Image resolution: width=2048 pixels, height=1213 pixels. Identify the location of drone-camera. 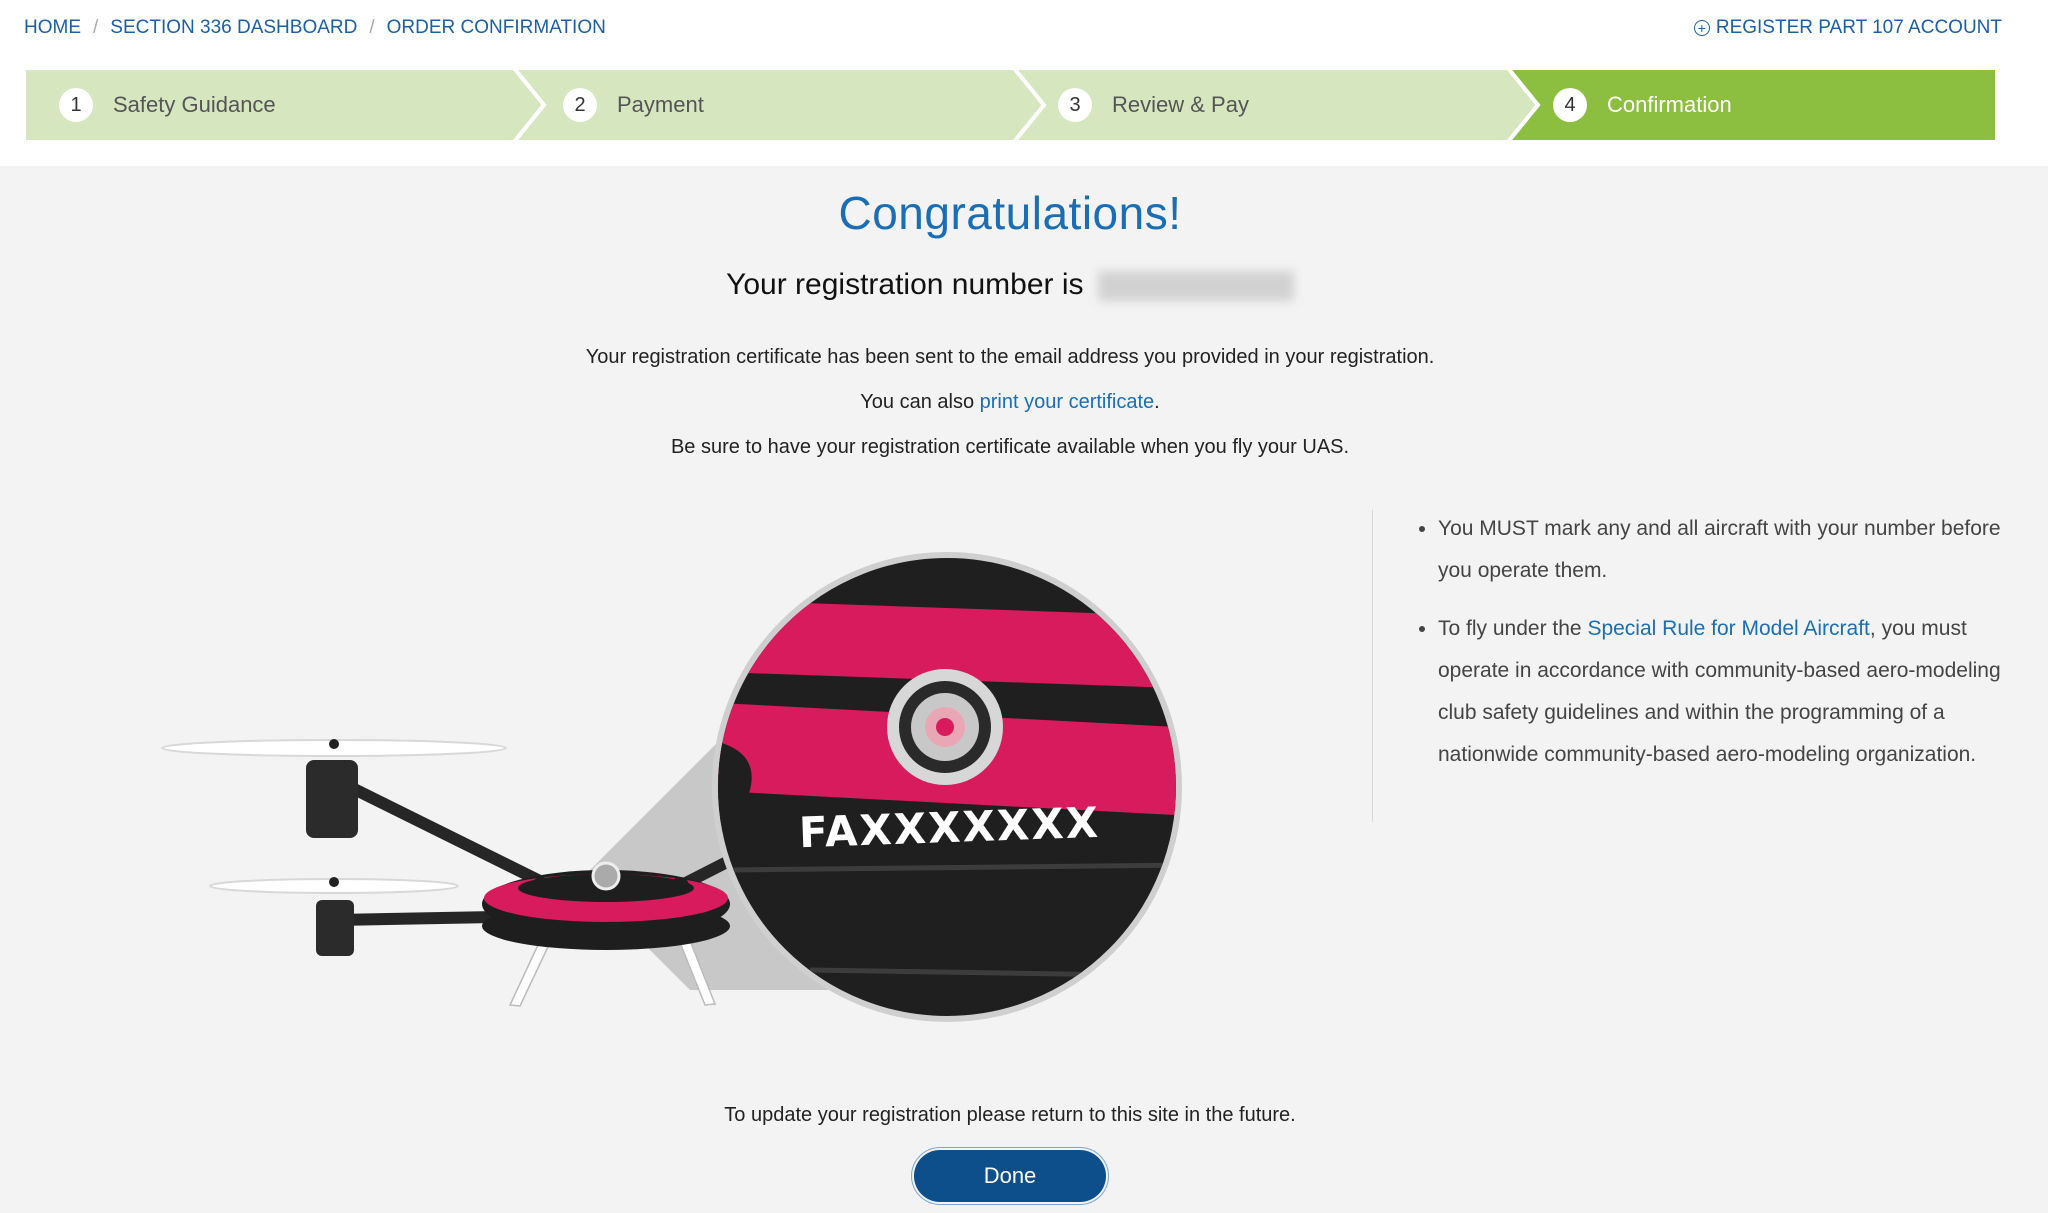
(606, 876).